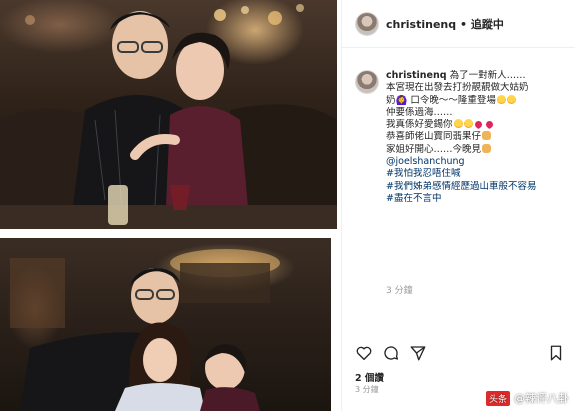 The image size is (575, 411). What do you see at coordinates (364, 353) in the screenshot?
I see `heart-icon` at bounding box center [364, 353].